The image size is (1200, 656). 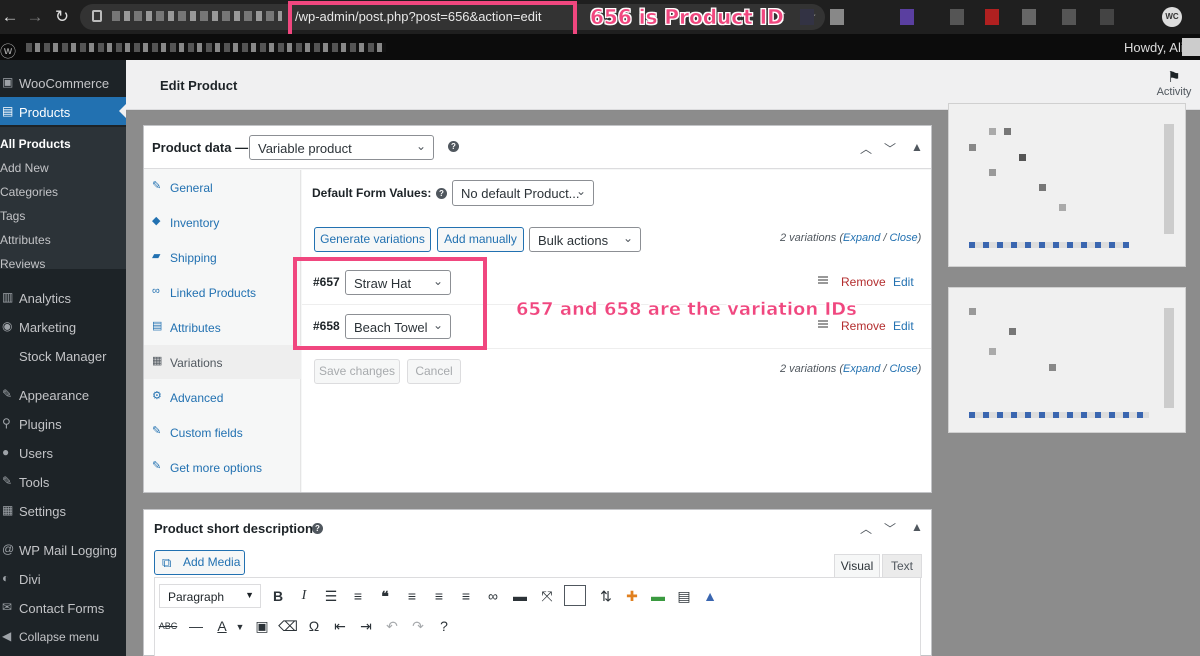 I want to click on reload-icon: ↻, so click(x=62, y=17).